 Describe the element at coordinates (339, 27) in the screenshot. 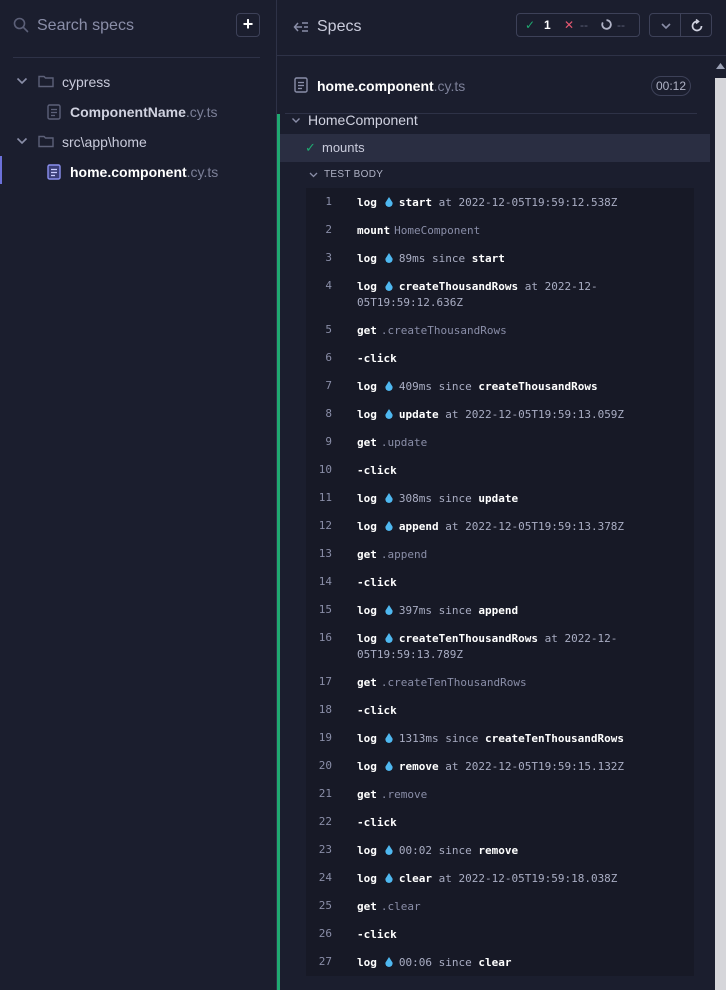

I see `specs-title: Specs` at that location.